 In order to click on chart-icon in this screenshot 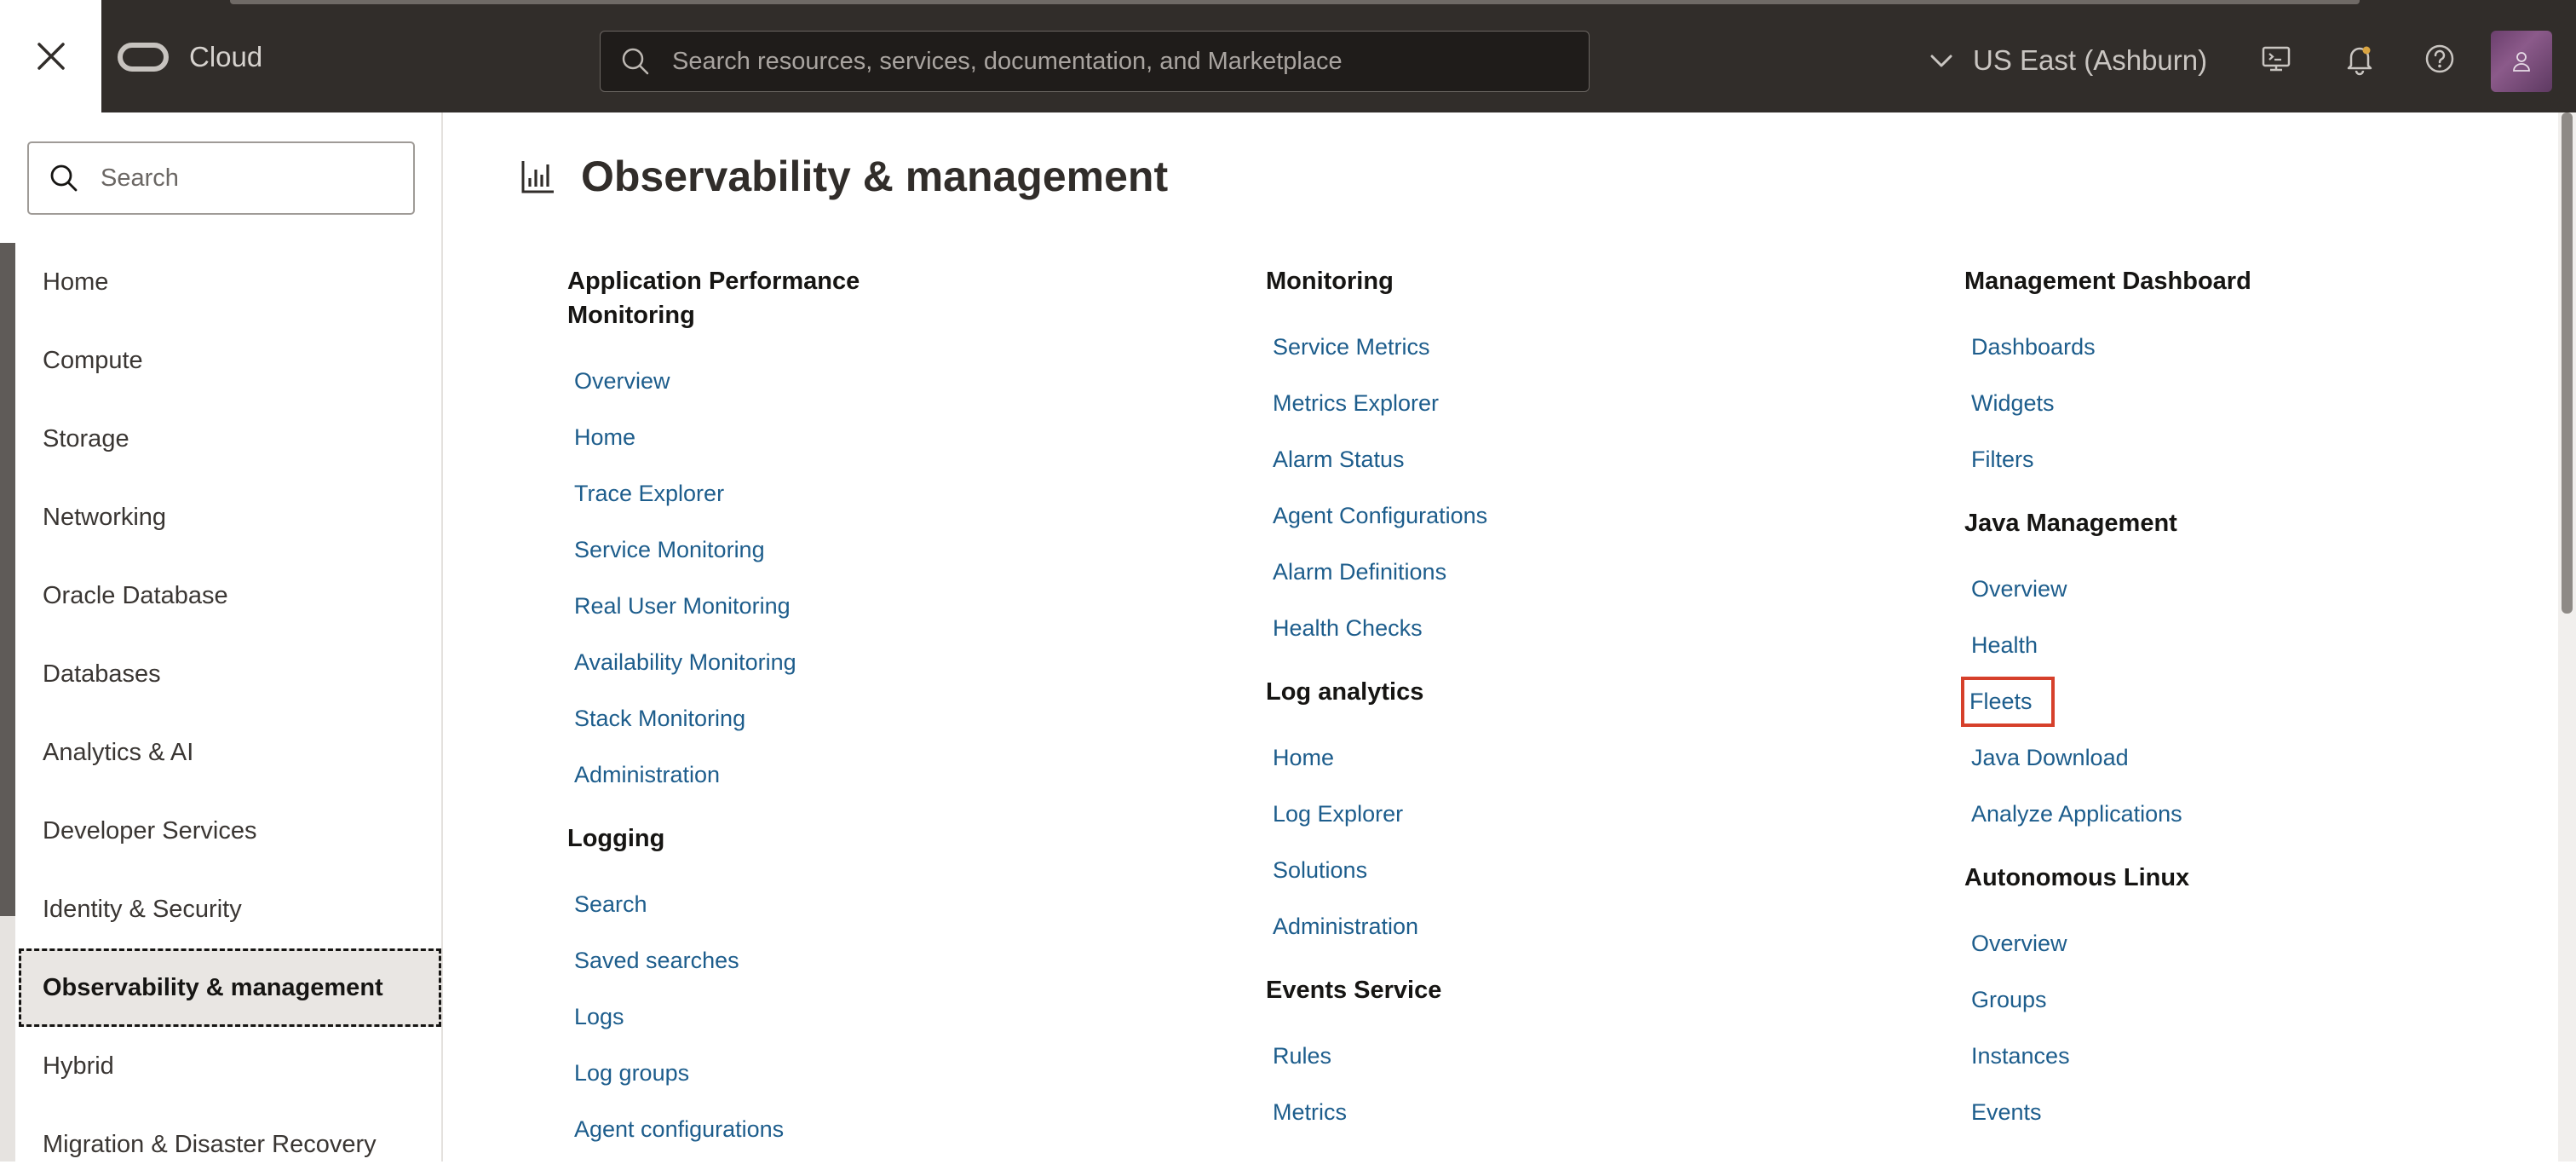, I will do `click(537, 177)`.